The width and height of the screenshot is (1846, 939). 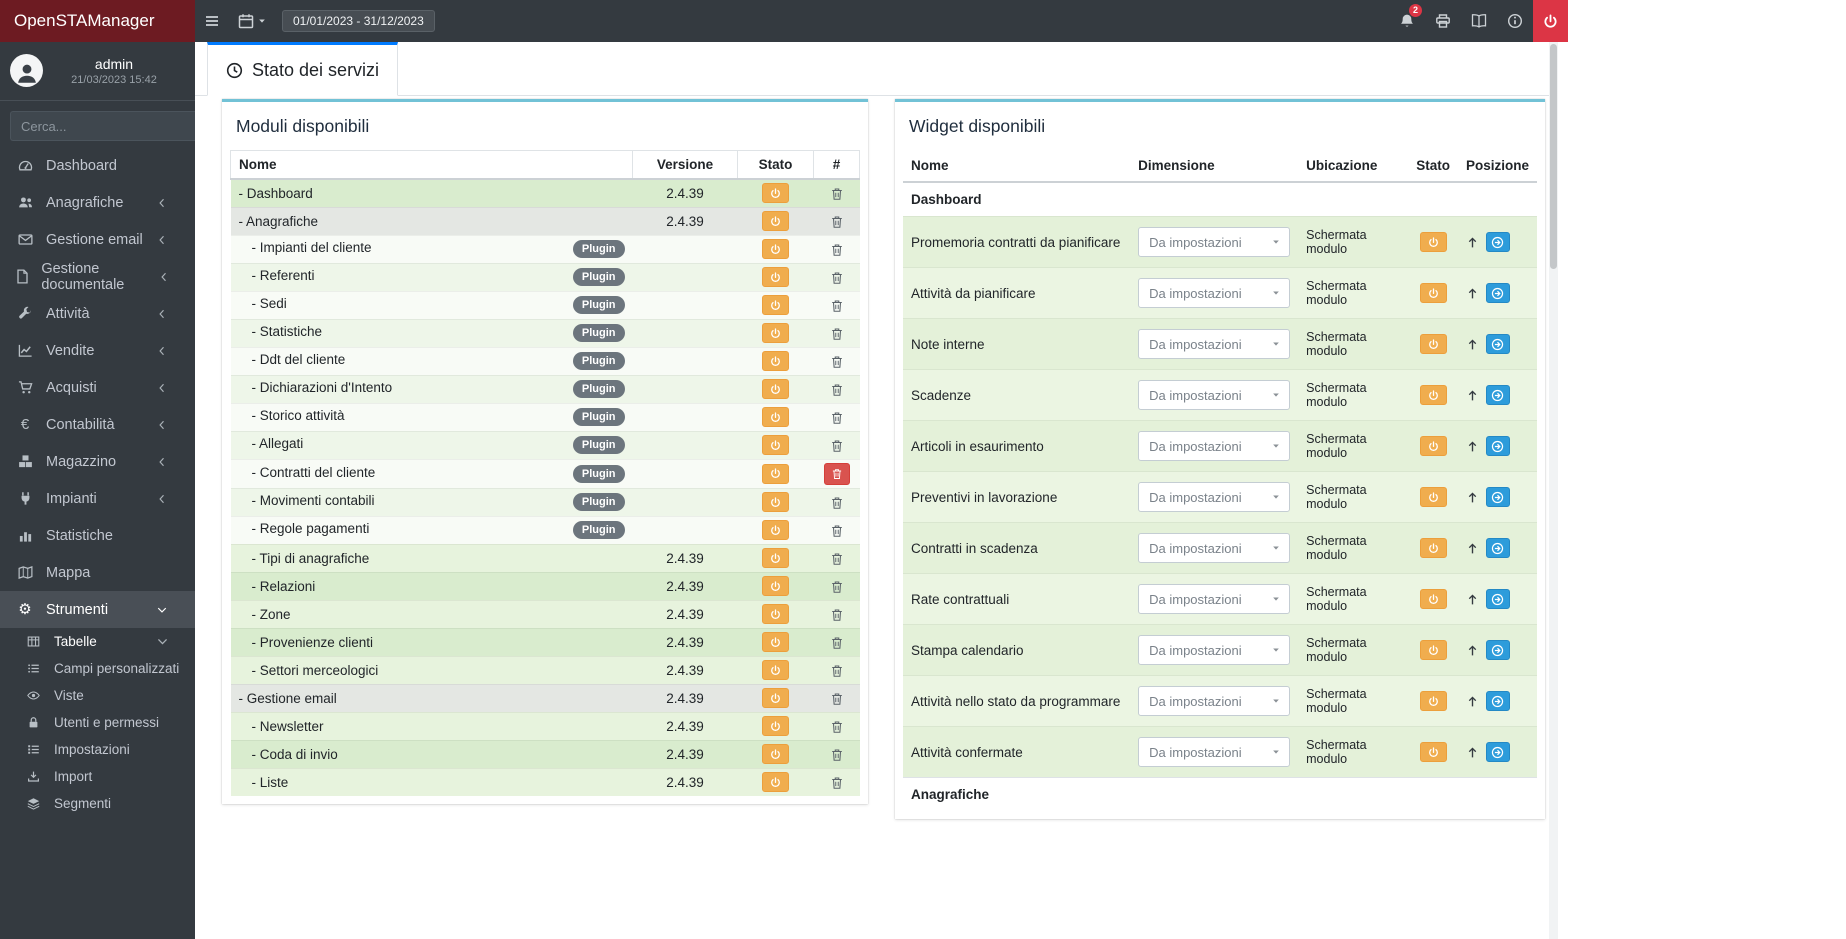 I want to click on manual-button, so click(x=1479, y=21).